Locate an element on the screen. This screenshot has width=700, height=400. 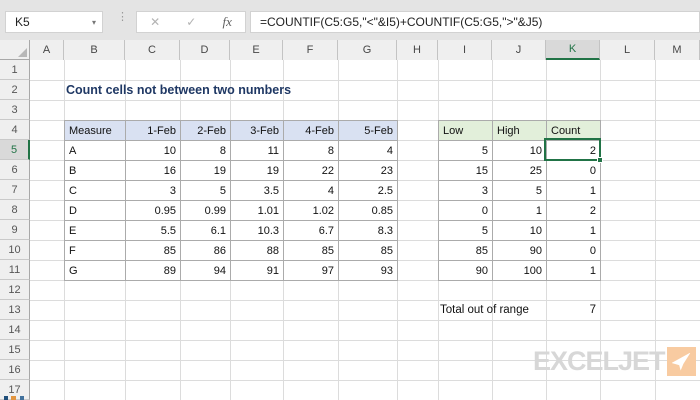
row-header-15: 15 is located at coordinates (15, 350).